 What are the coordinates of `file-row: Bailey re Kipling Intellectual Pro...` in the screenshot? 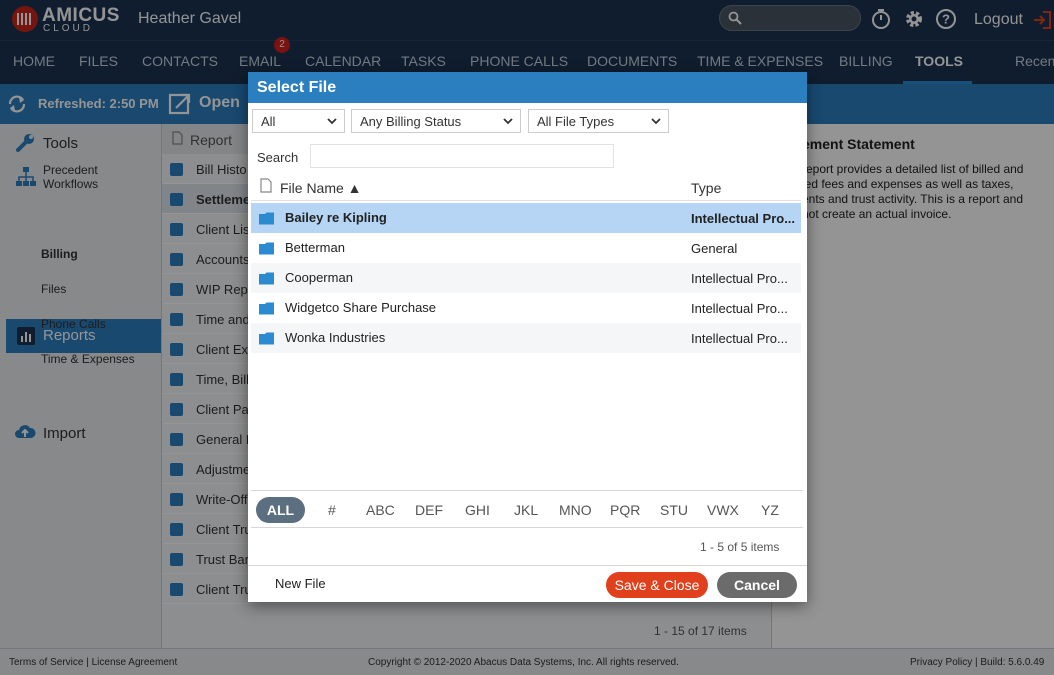 It's located at (526, 218).